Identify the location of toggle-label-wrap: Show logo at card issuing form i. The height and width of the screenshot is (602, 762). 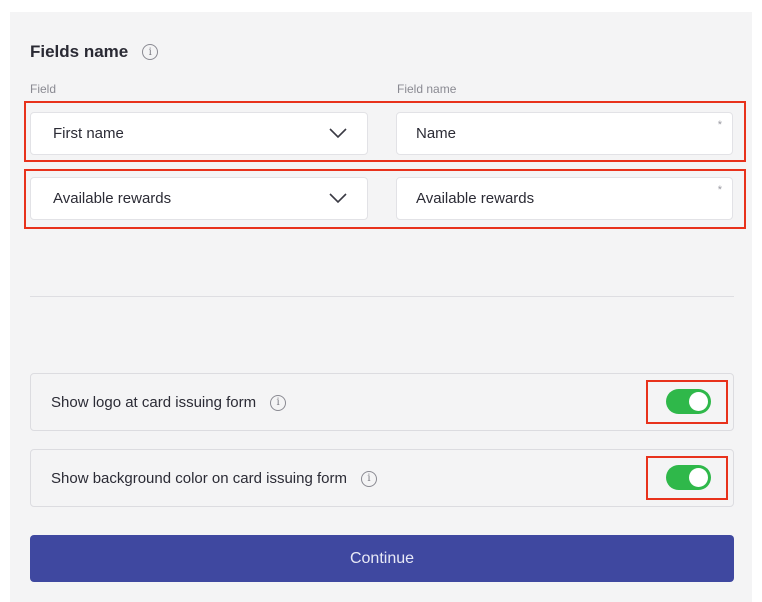
(169, 402).